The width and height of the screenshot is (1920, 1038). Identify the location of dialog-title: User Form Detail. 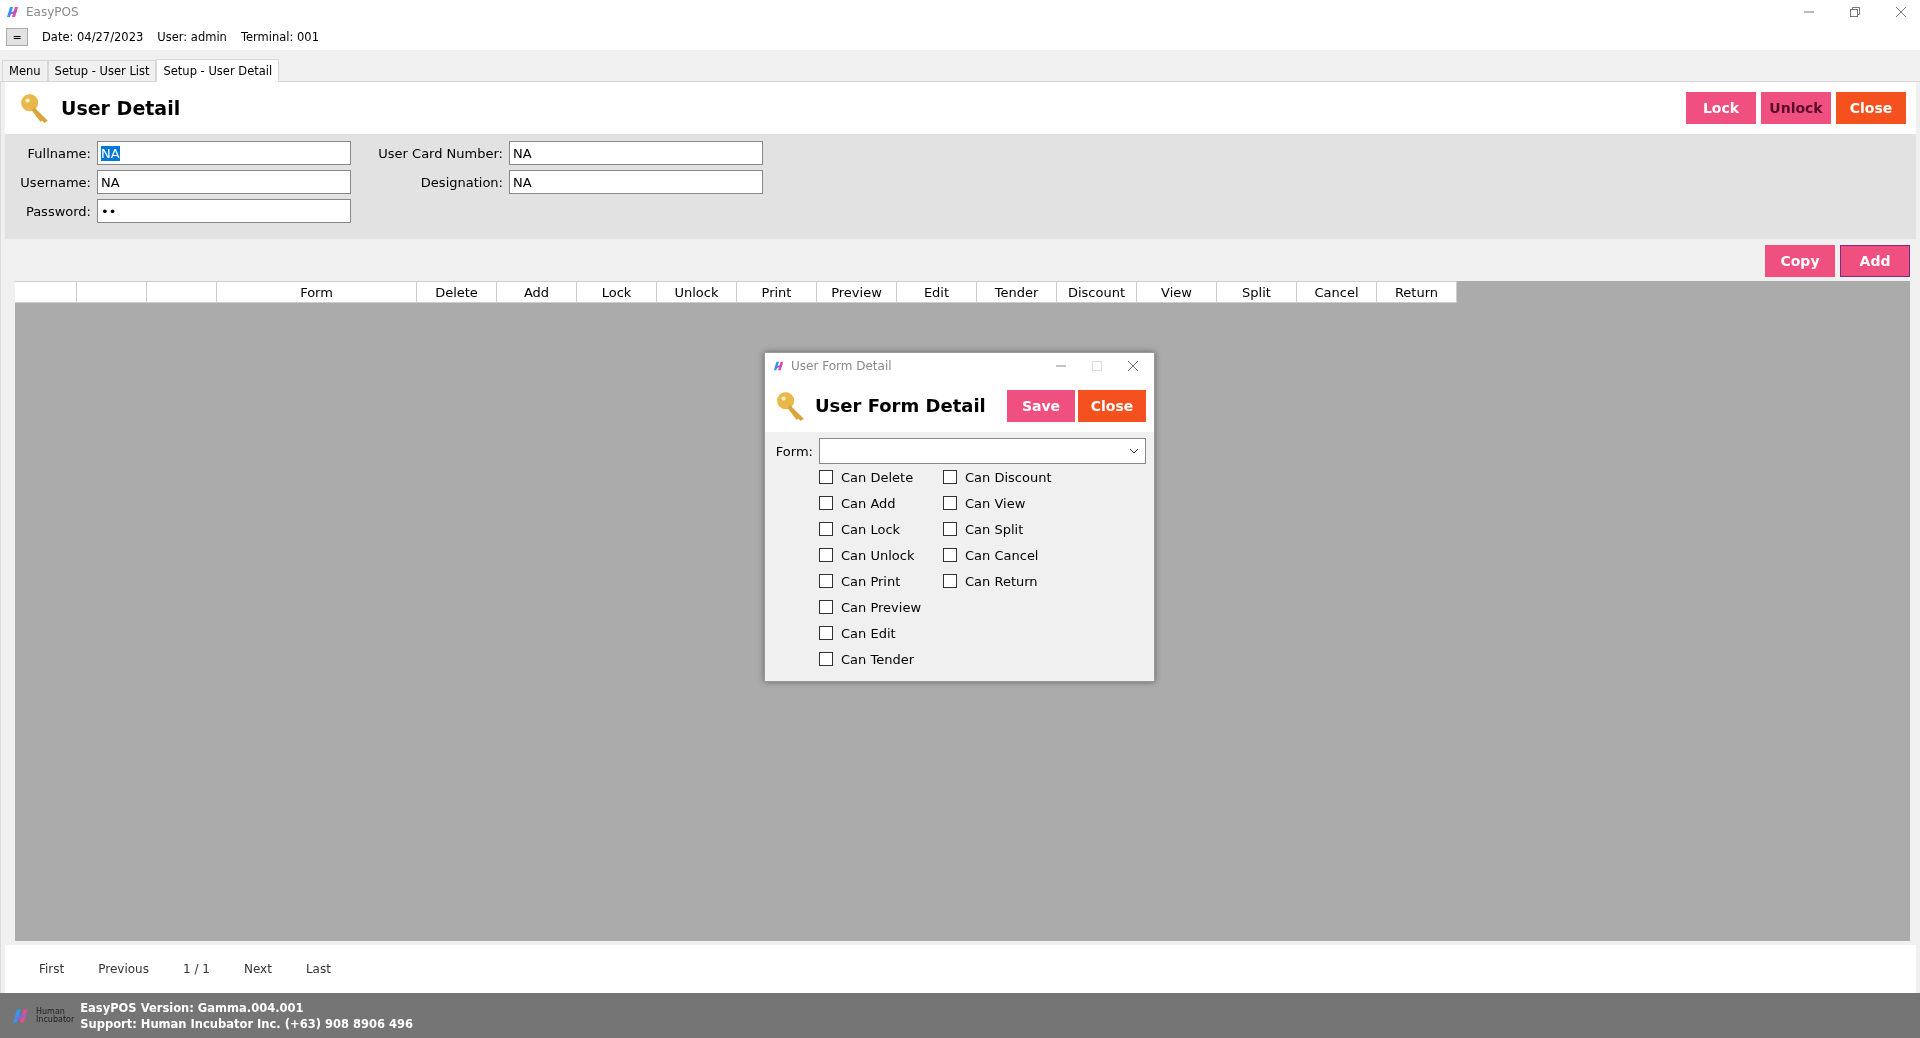
(841, 366).